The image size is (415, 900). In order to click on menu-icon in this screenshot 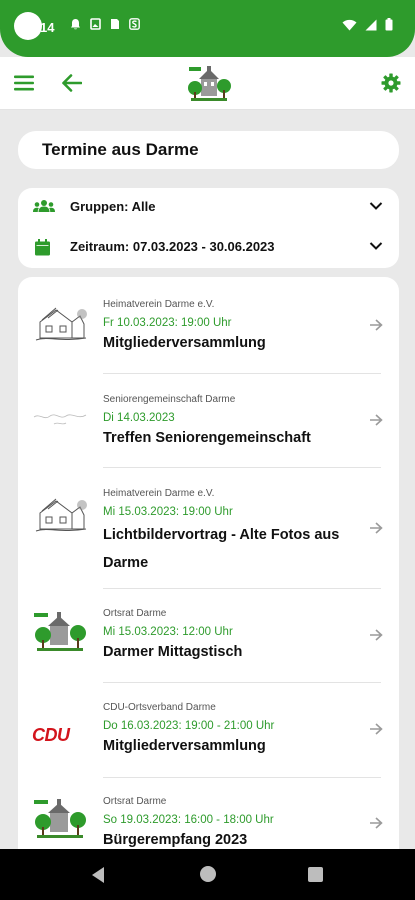, I will do `click(24, 83)`.